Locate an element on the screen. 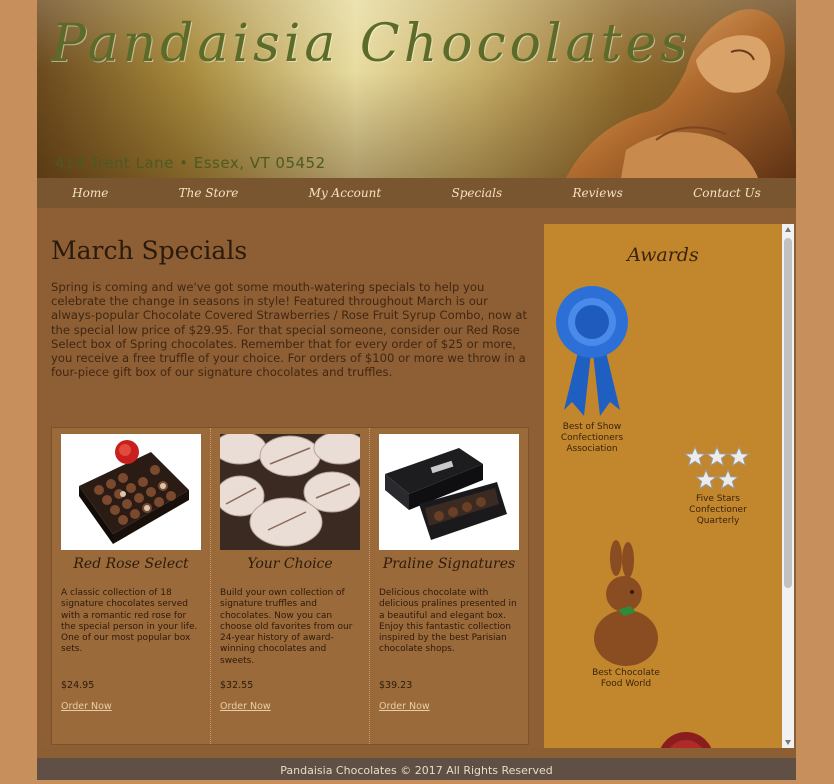 The height and width of the screenshot is (784, 834). nav-store: The Store is located at coordinates (209, 193).